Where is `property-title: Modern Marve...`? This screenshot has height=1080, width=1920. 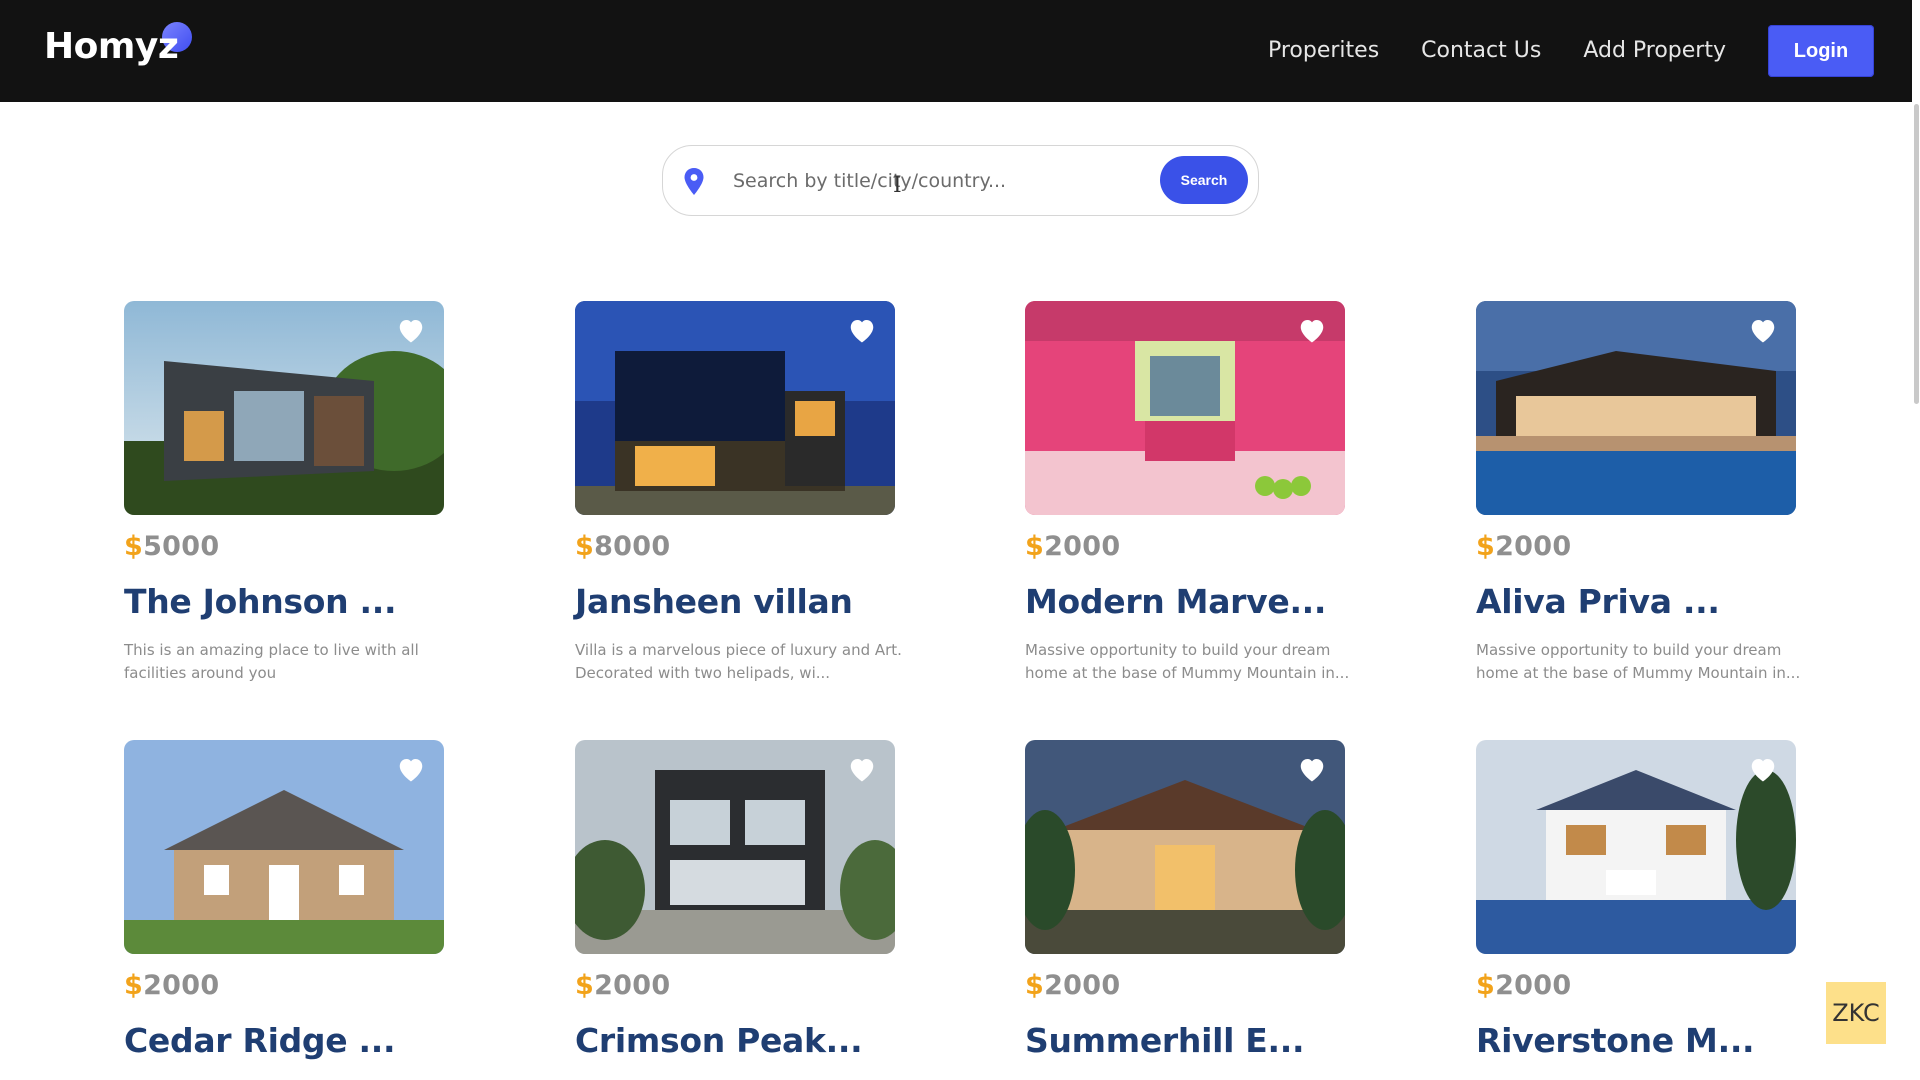
property-title: Modern Marve... is located at coordinates (1190, 601).